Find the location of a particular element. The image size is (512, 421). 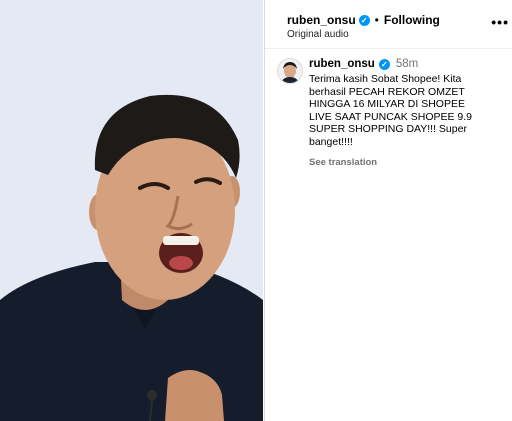

post-timestamp: 58m is located at coordinates (407, 64).